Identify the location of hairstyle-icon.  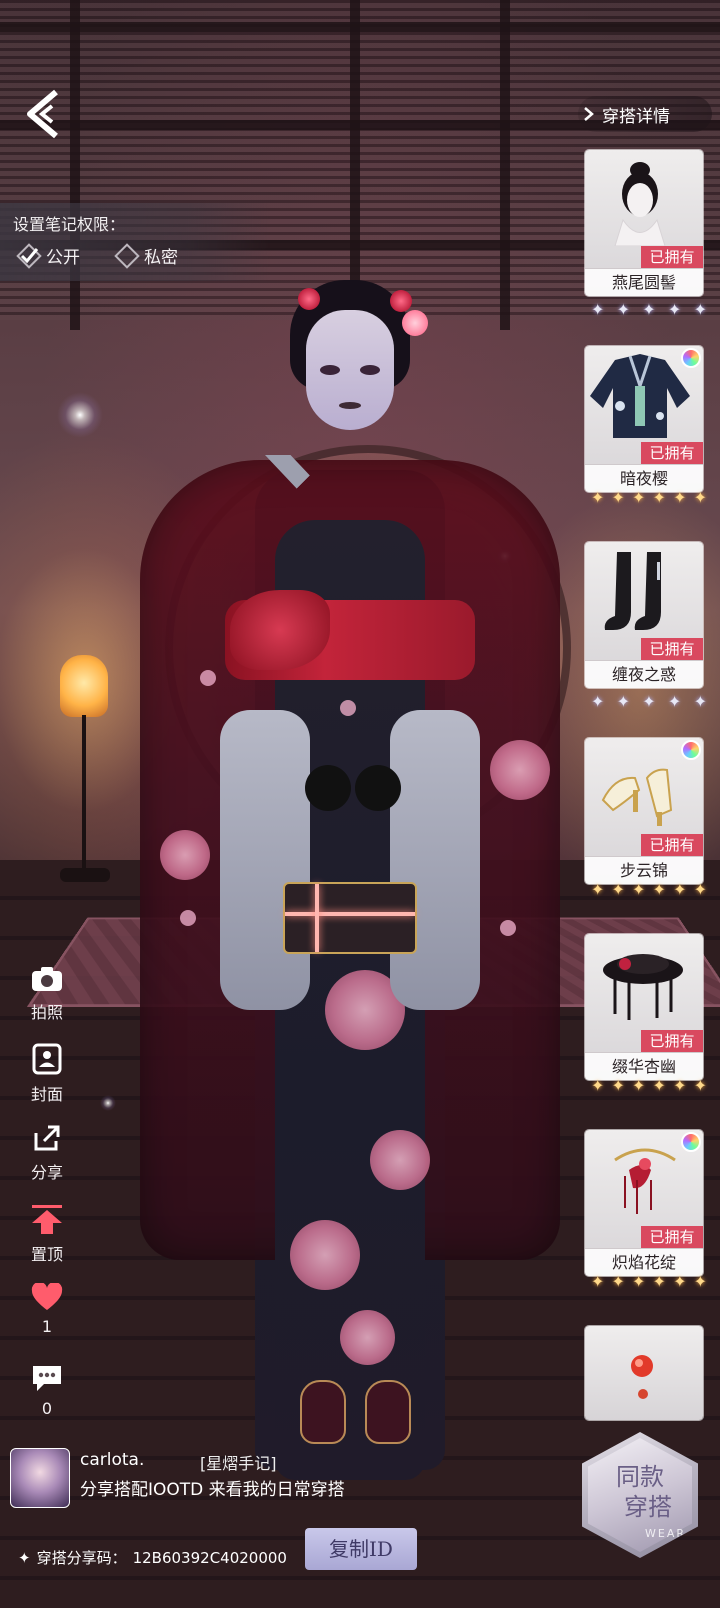
(640, 204).